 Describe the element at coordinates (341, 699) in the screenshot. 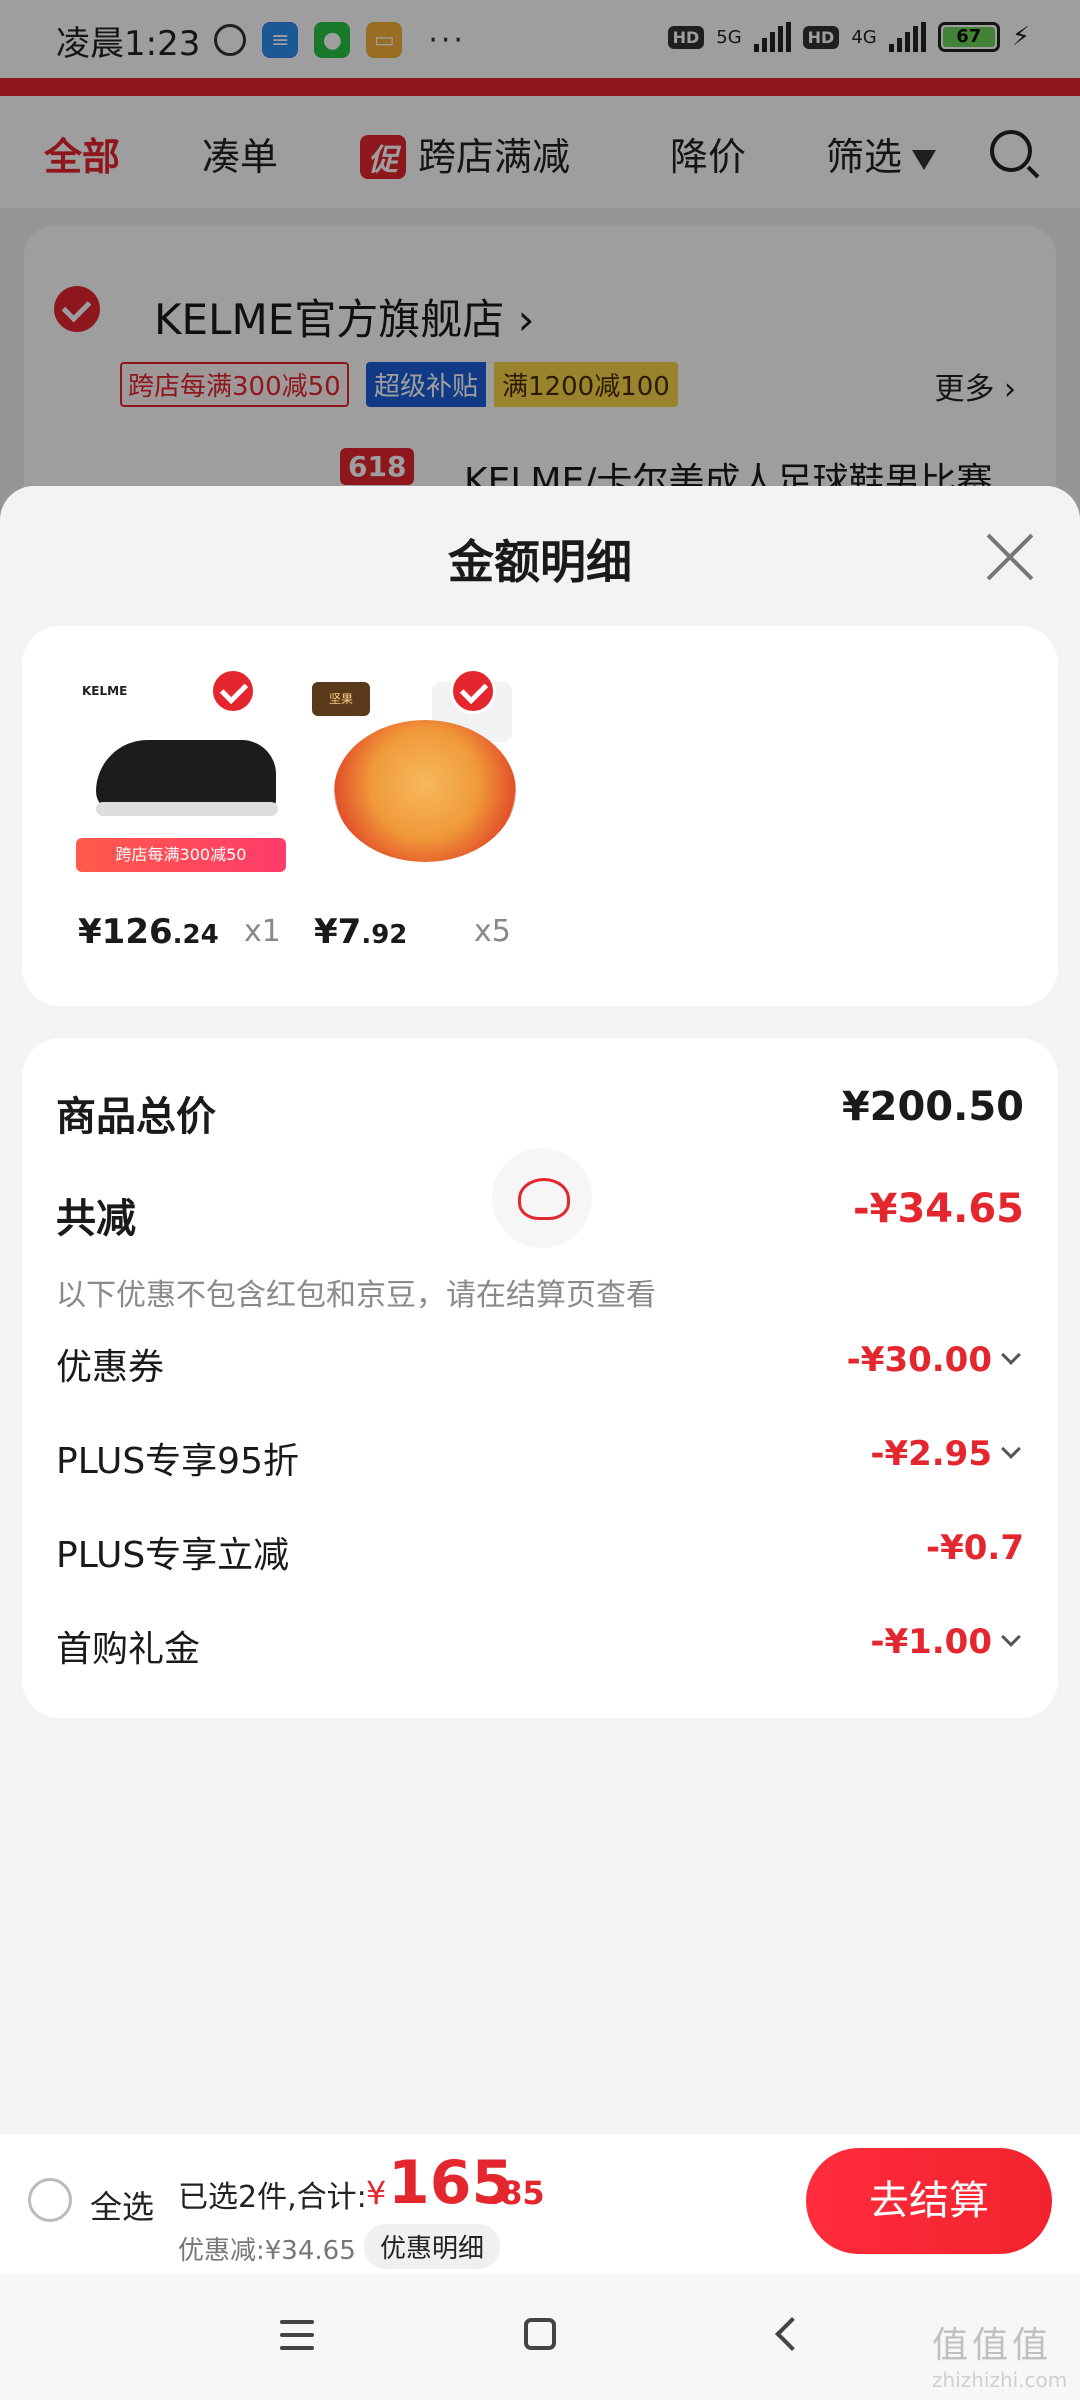

I see `brand-logo: 坚果` at that location.